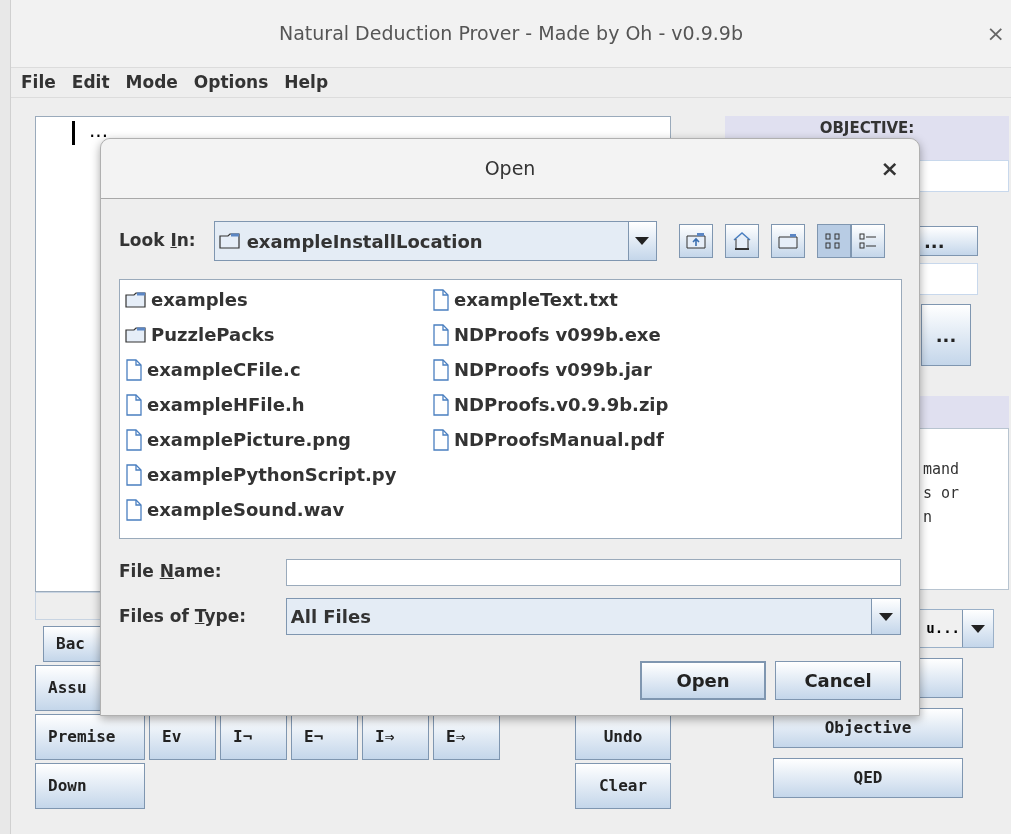  I want to click on close-button: ×, so click(995, 33).